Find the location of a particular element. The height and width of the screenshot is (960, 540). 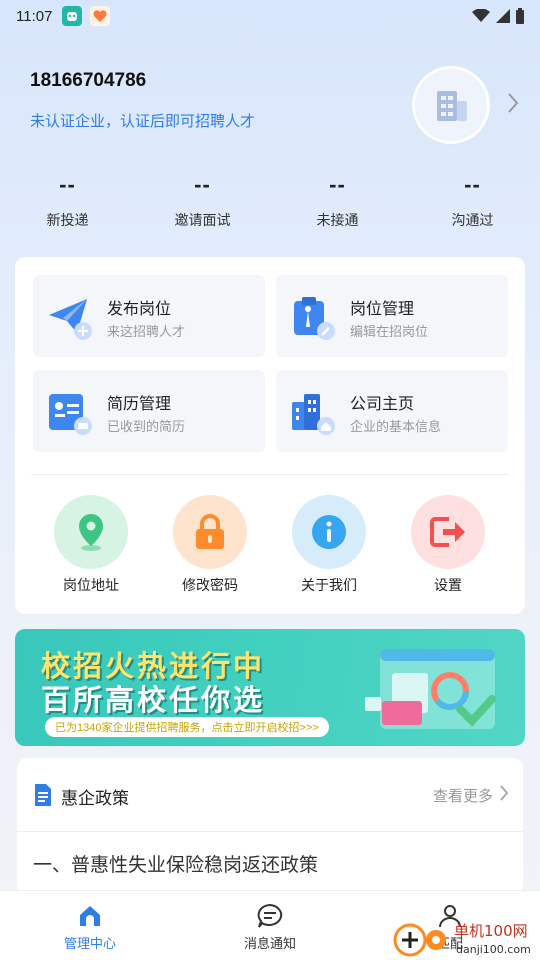

stat-label: 邀请面试 is located at coordinates (202, 220).